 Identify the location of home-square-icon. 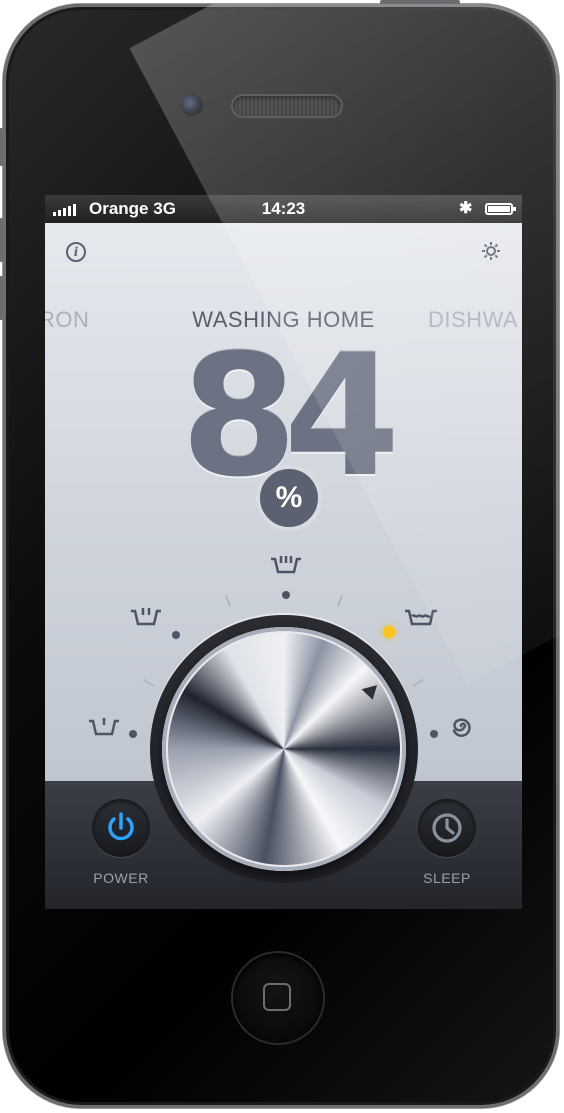
(277, 997).